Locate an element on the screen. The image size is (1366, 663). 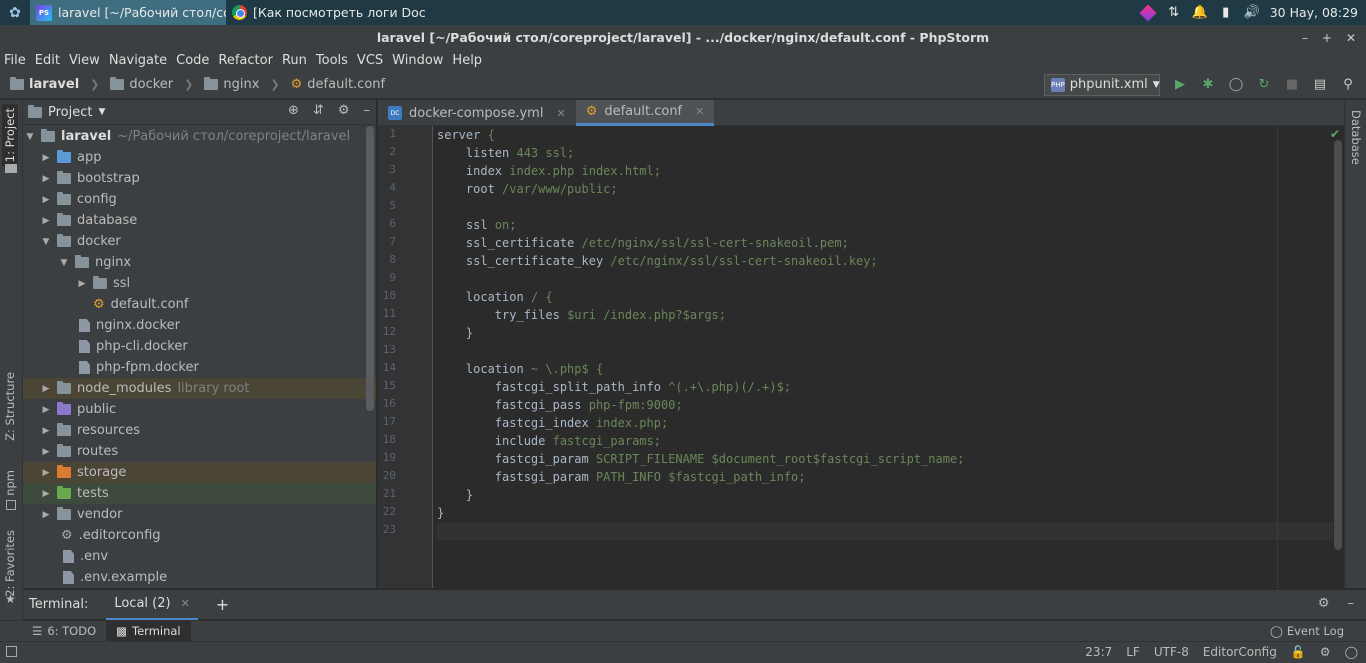
tree-row: ▶ ssl is located at coordinates (199, 283).